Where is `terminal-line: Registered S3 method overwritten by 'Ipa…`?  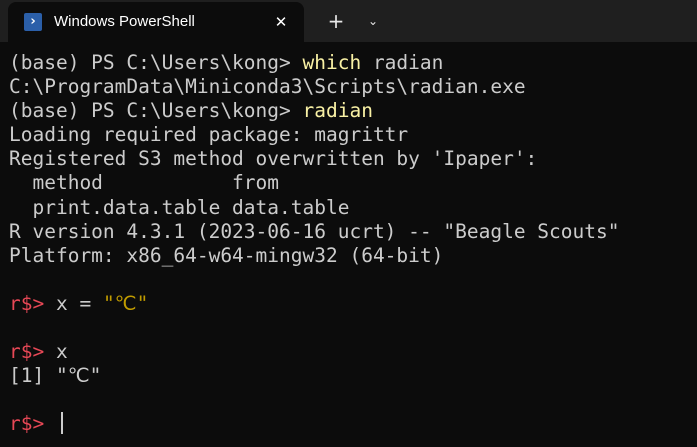 terminal-line: Registered S3 method overwritten by 'Ipa… is located at coordinates (273, 159).